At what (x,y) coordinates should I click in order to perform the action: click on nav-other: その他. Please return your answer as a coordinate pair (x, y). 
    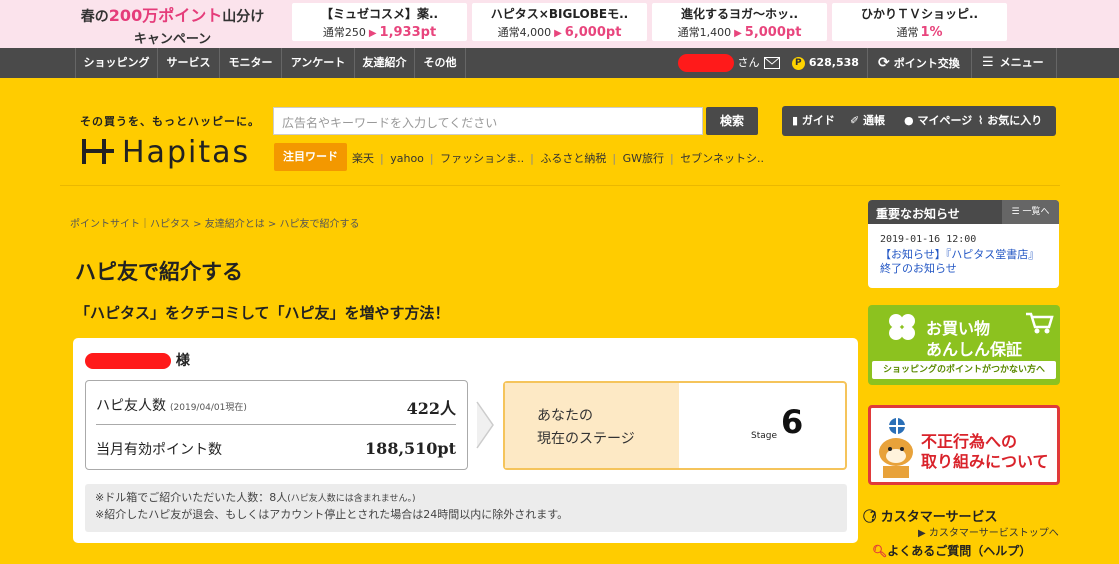
    Looking at the image, I should click on (440, 63).